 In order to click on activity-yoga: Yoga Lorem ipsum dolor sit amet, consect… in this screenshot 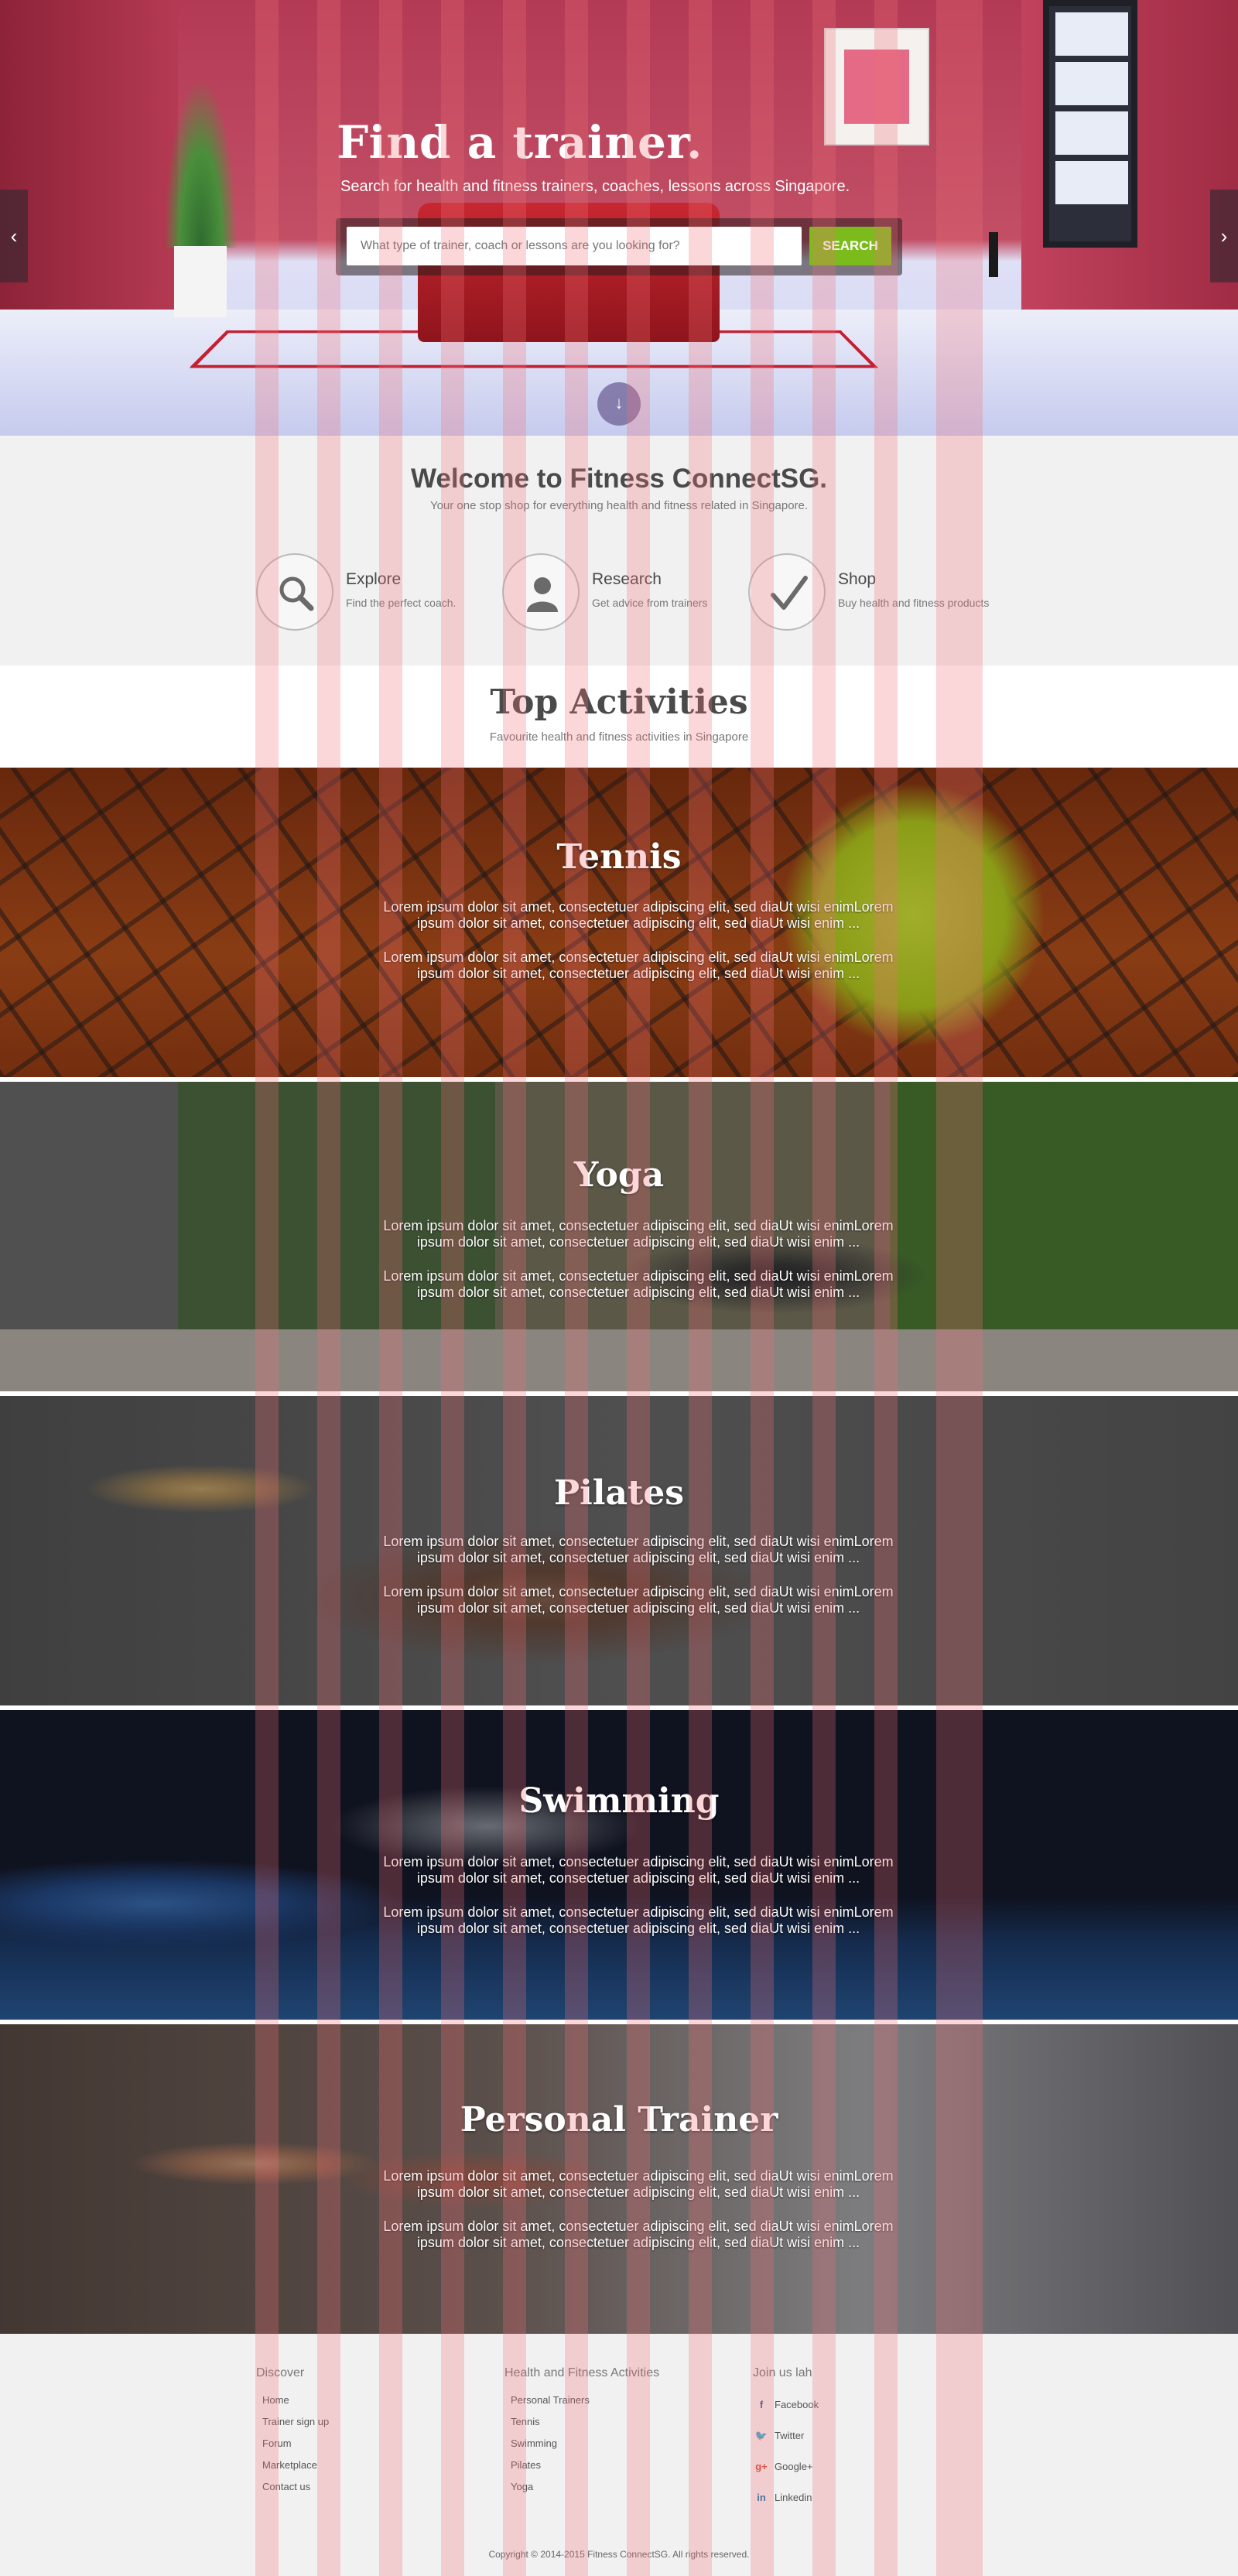, I will do `click(619, 1237)`.